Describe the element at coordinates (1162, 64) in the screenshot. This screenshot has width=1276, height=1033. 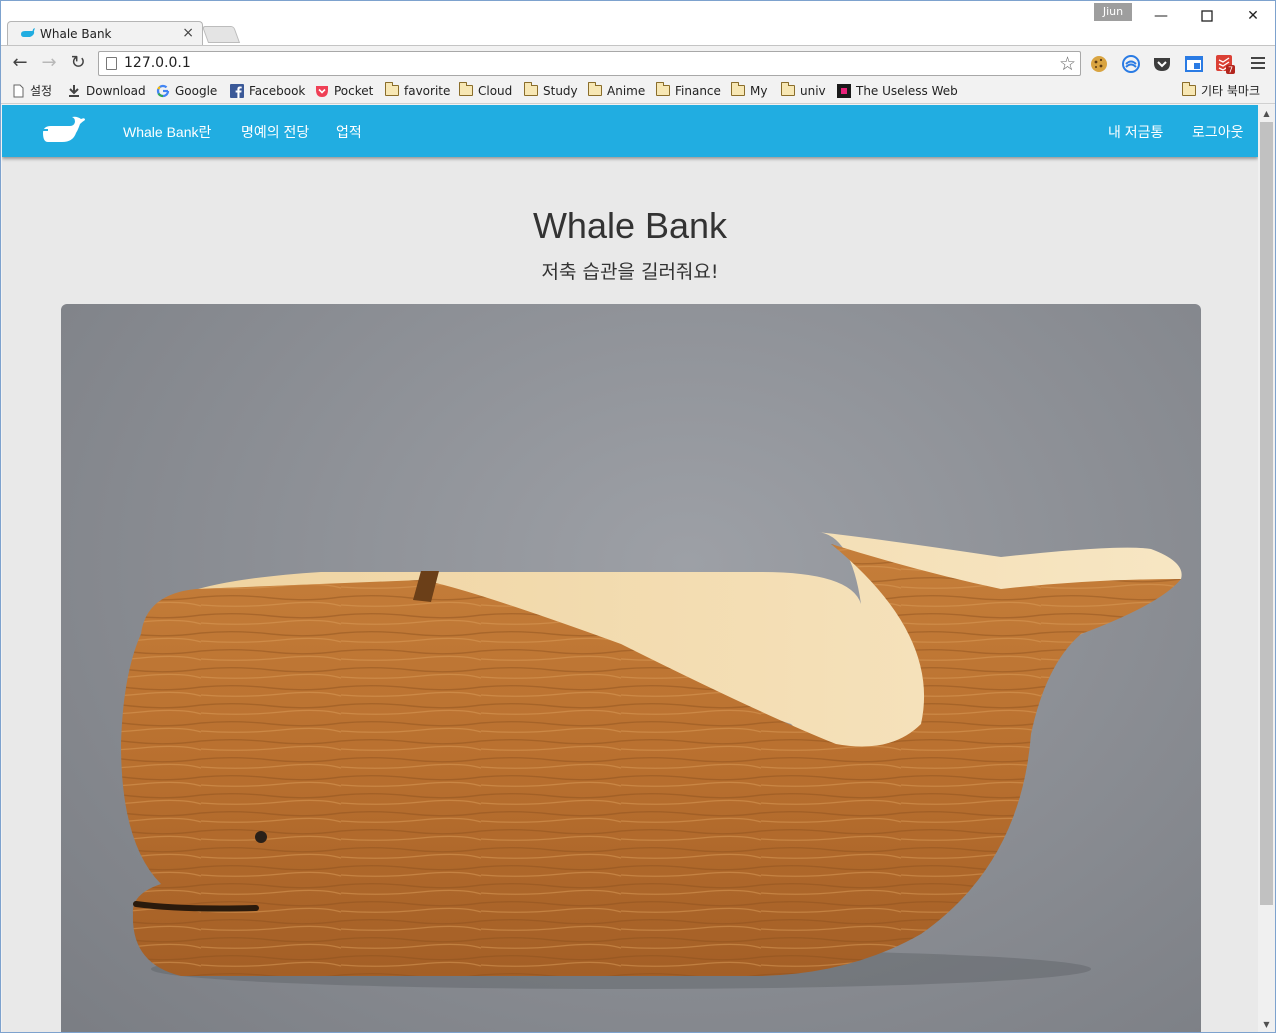
I see `pocket-extension-icon` at that location.